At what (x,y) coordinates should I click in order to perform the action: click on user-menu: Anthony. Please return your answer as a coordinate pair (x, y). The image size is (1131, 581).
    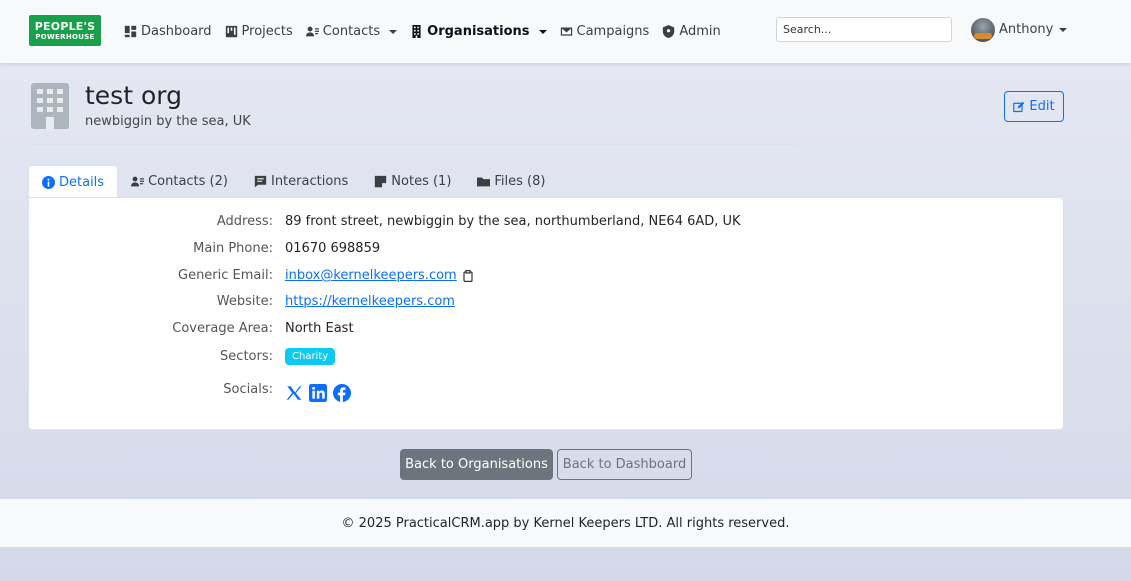
    Looking at the image, I should click on (1019, 29).